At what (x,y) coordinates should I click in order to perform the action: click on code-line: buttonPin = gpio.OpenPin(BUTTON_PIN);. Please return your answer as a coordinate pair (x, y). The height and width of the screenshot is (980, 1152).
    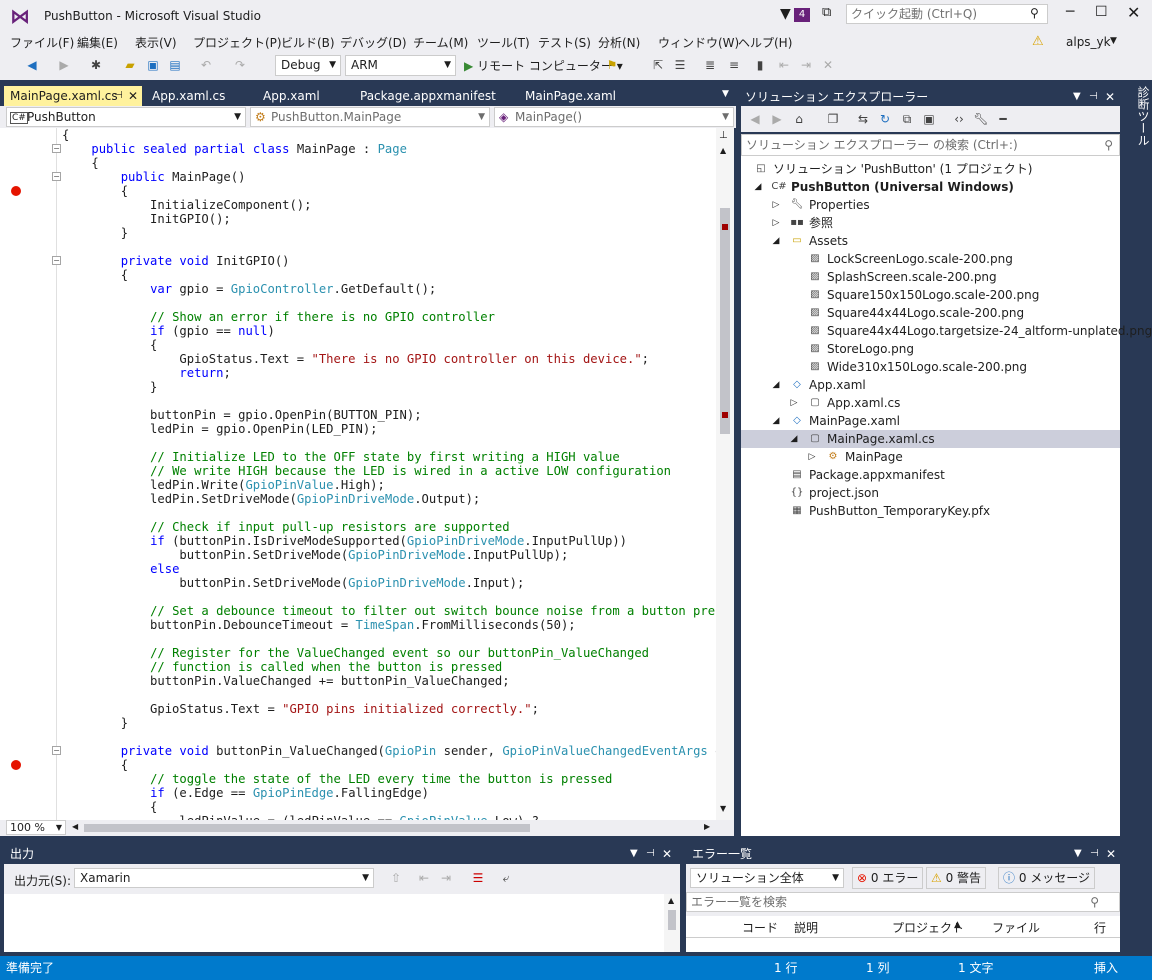
    Looking at the image, I should click on (242, 415).